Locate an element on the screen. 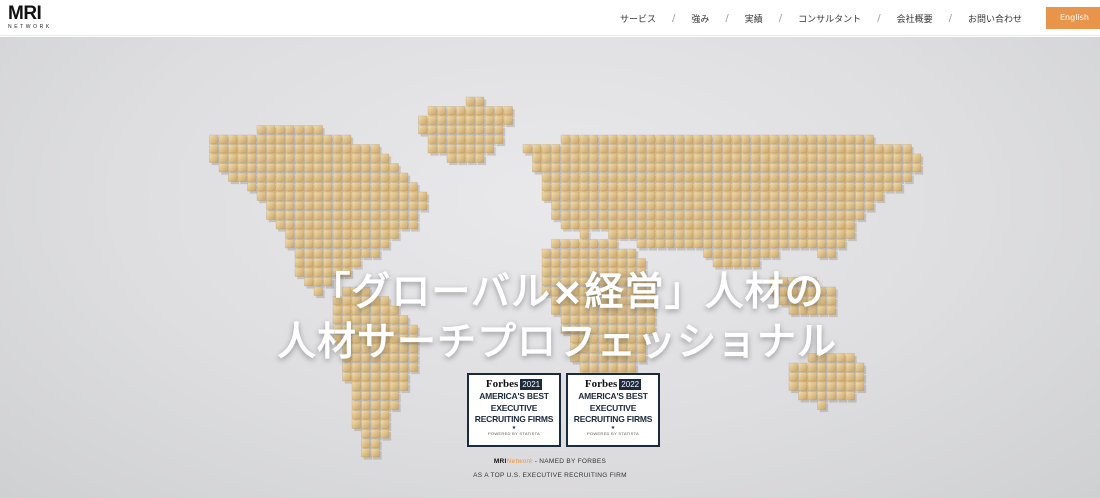  nav-item-services: サービス is located at coordinates (638, 18).